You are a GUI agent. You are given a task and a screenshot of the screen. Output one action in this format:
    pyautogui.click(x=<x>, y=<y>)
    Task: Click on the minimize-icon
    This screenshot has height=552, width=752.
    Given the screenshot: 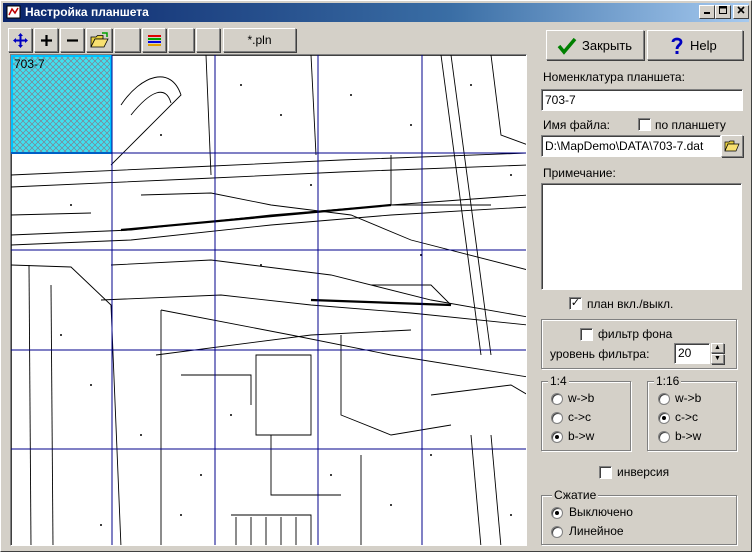 What is the action you would take?
    pyautogui.click(x=707, y=13)
    